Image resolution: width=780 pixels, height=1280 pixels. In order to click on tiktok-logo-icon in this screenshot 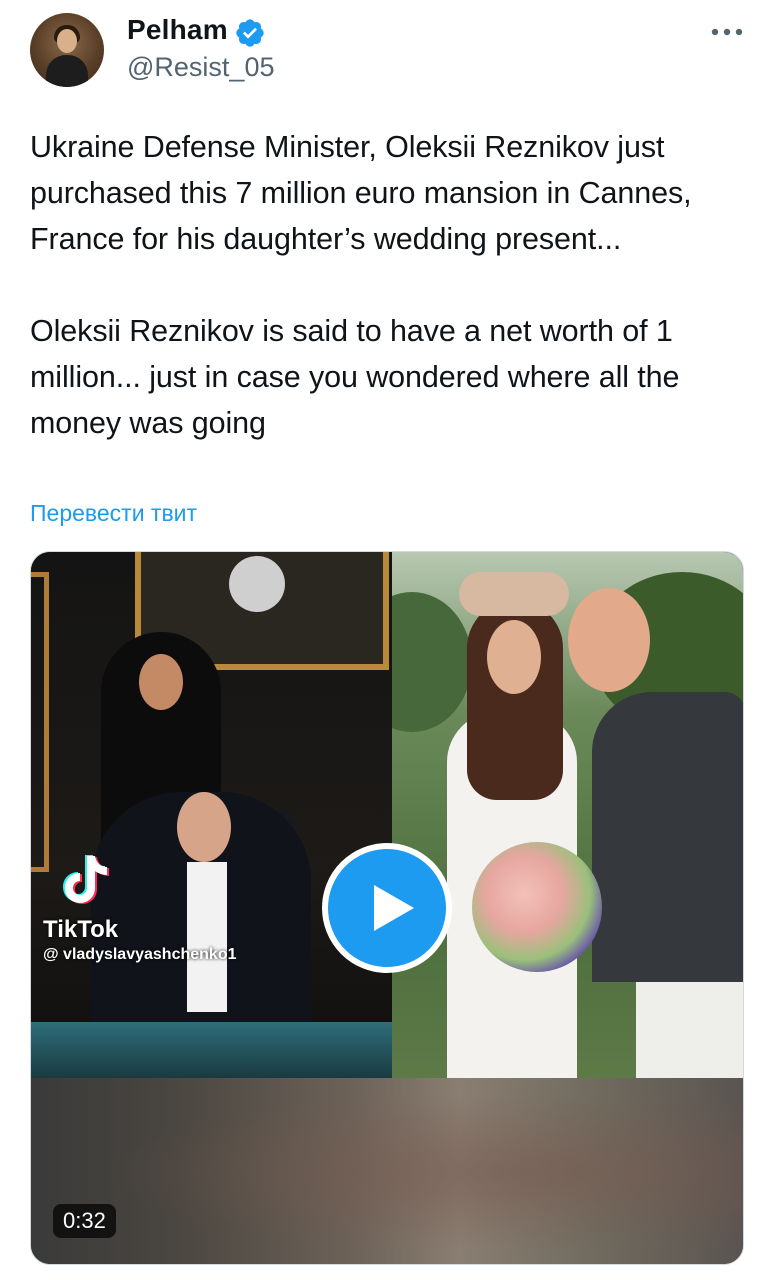, I will do `click(86, 879)`.